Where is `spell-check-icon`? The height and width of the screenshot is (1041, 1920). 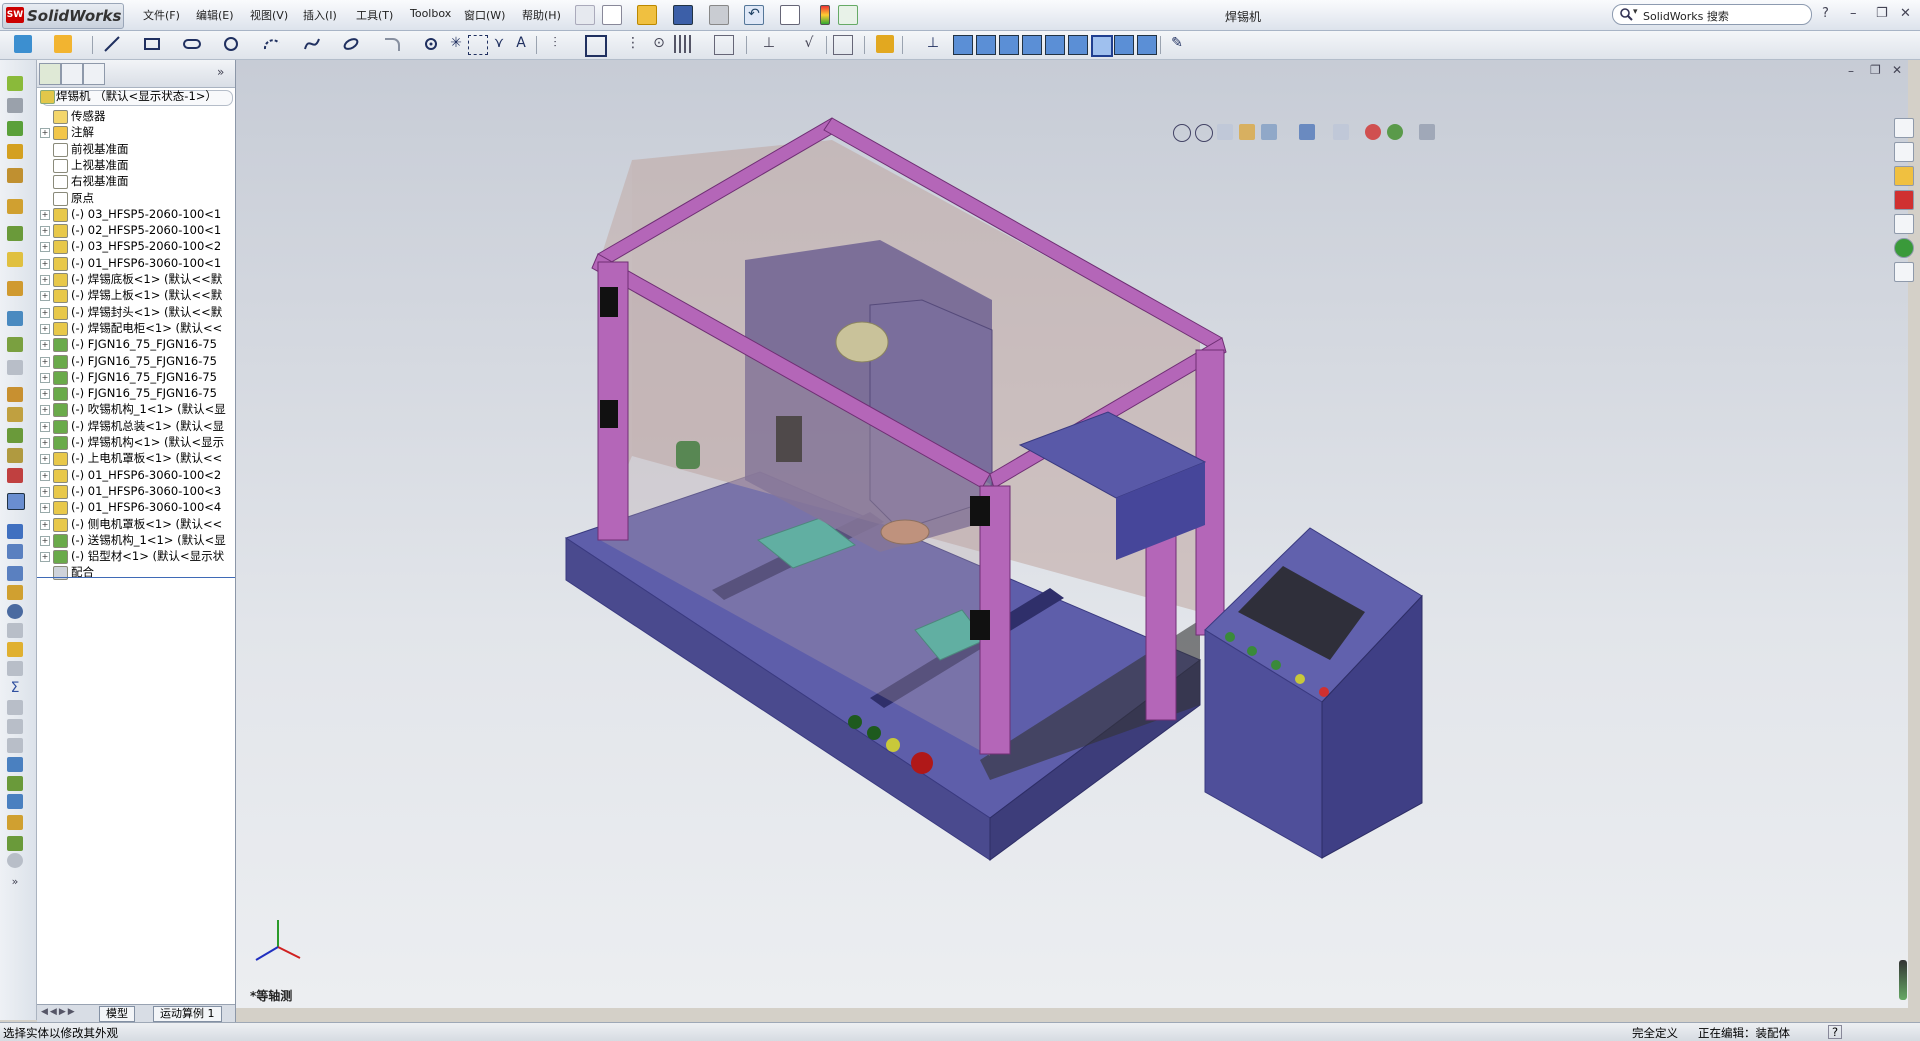
spell-check-icon is located at coordinates (15, 531).